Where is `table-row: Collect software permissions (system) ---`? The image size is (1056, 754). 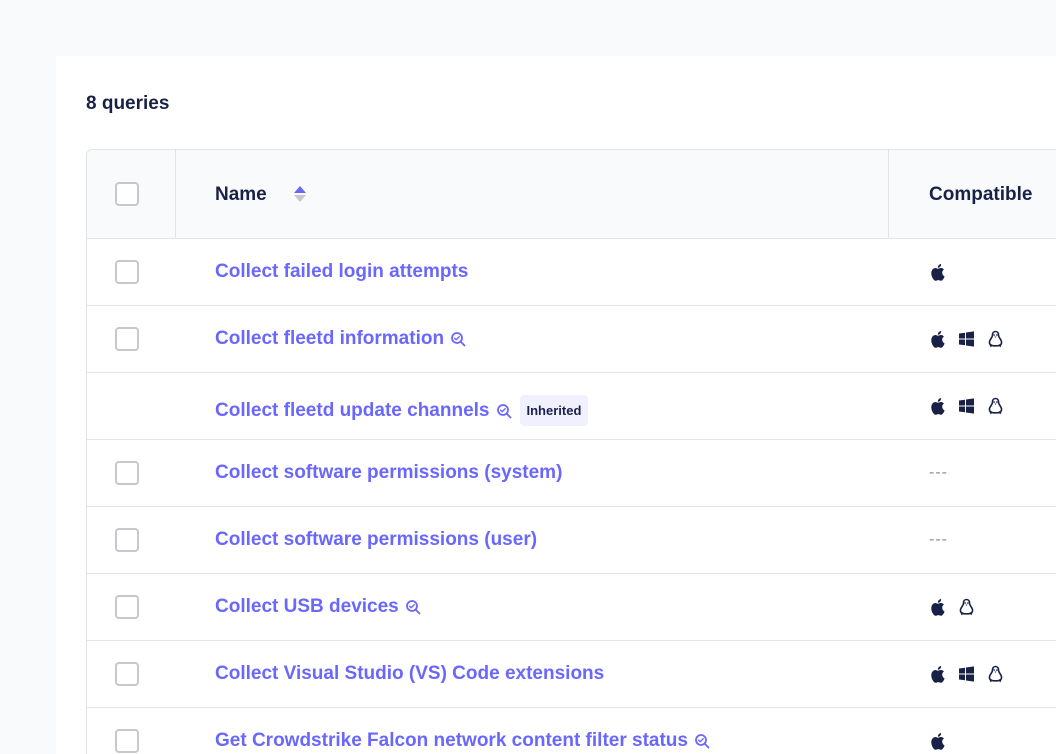
table-row: Collect software permissions (system) --- is located at coordinates (571, 473).